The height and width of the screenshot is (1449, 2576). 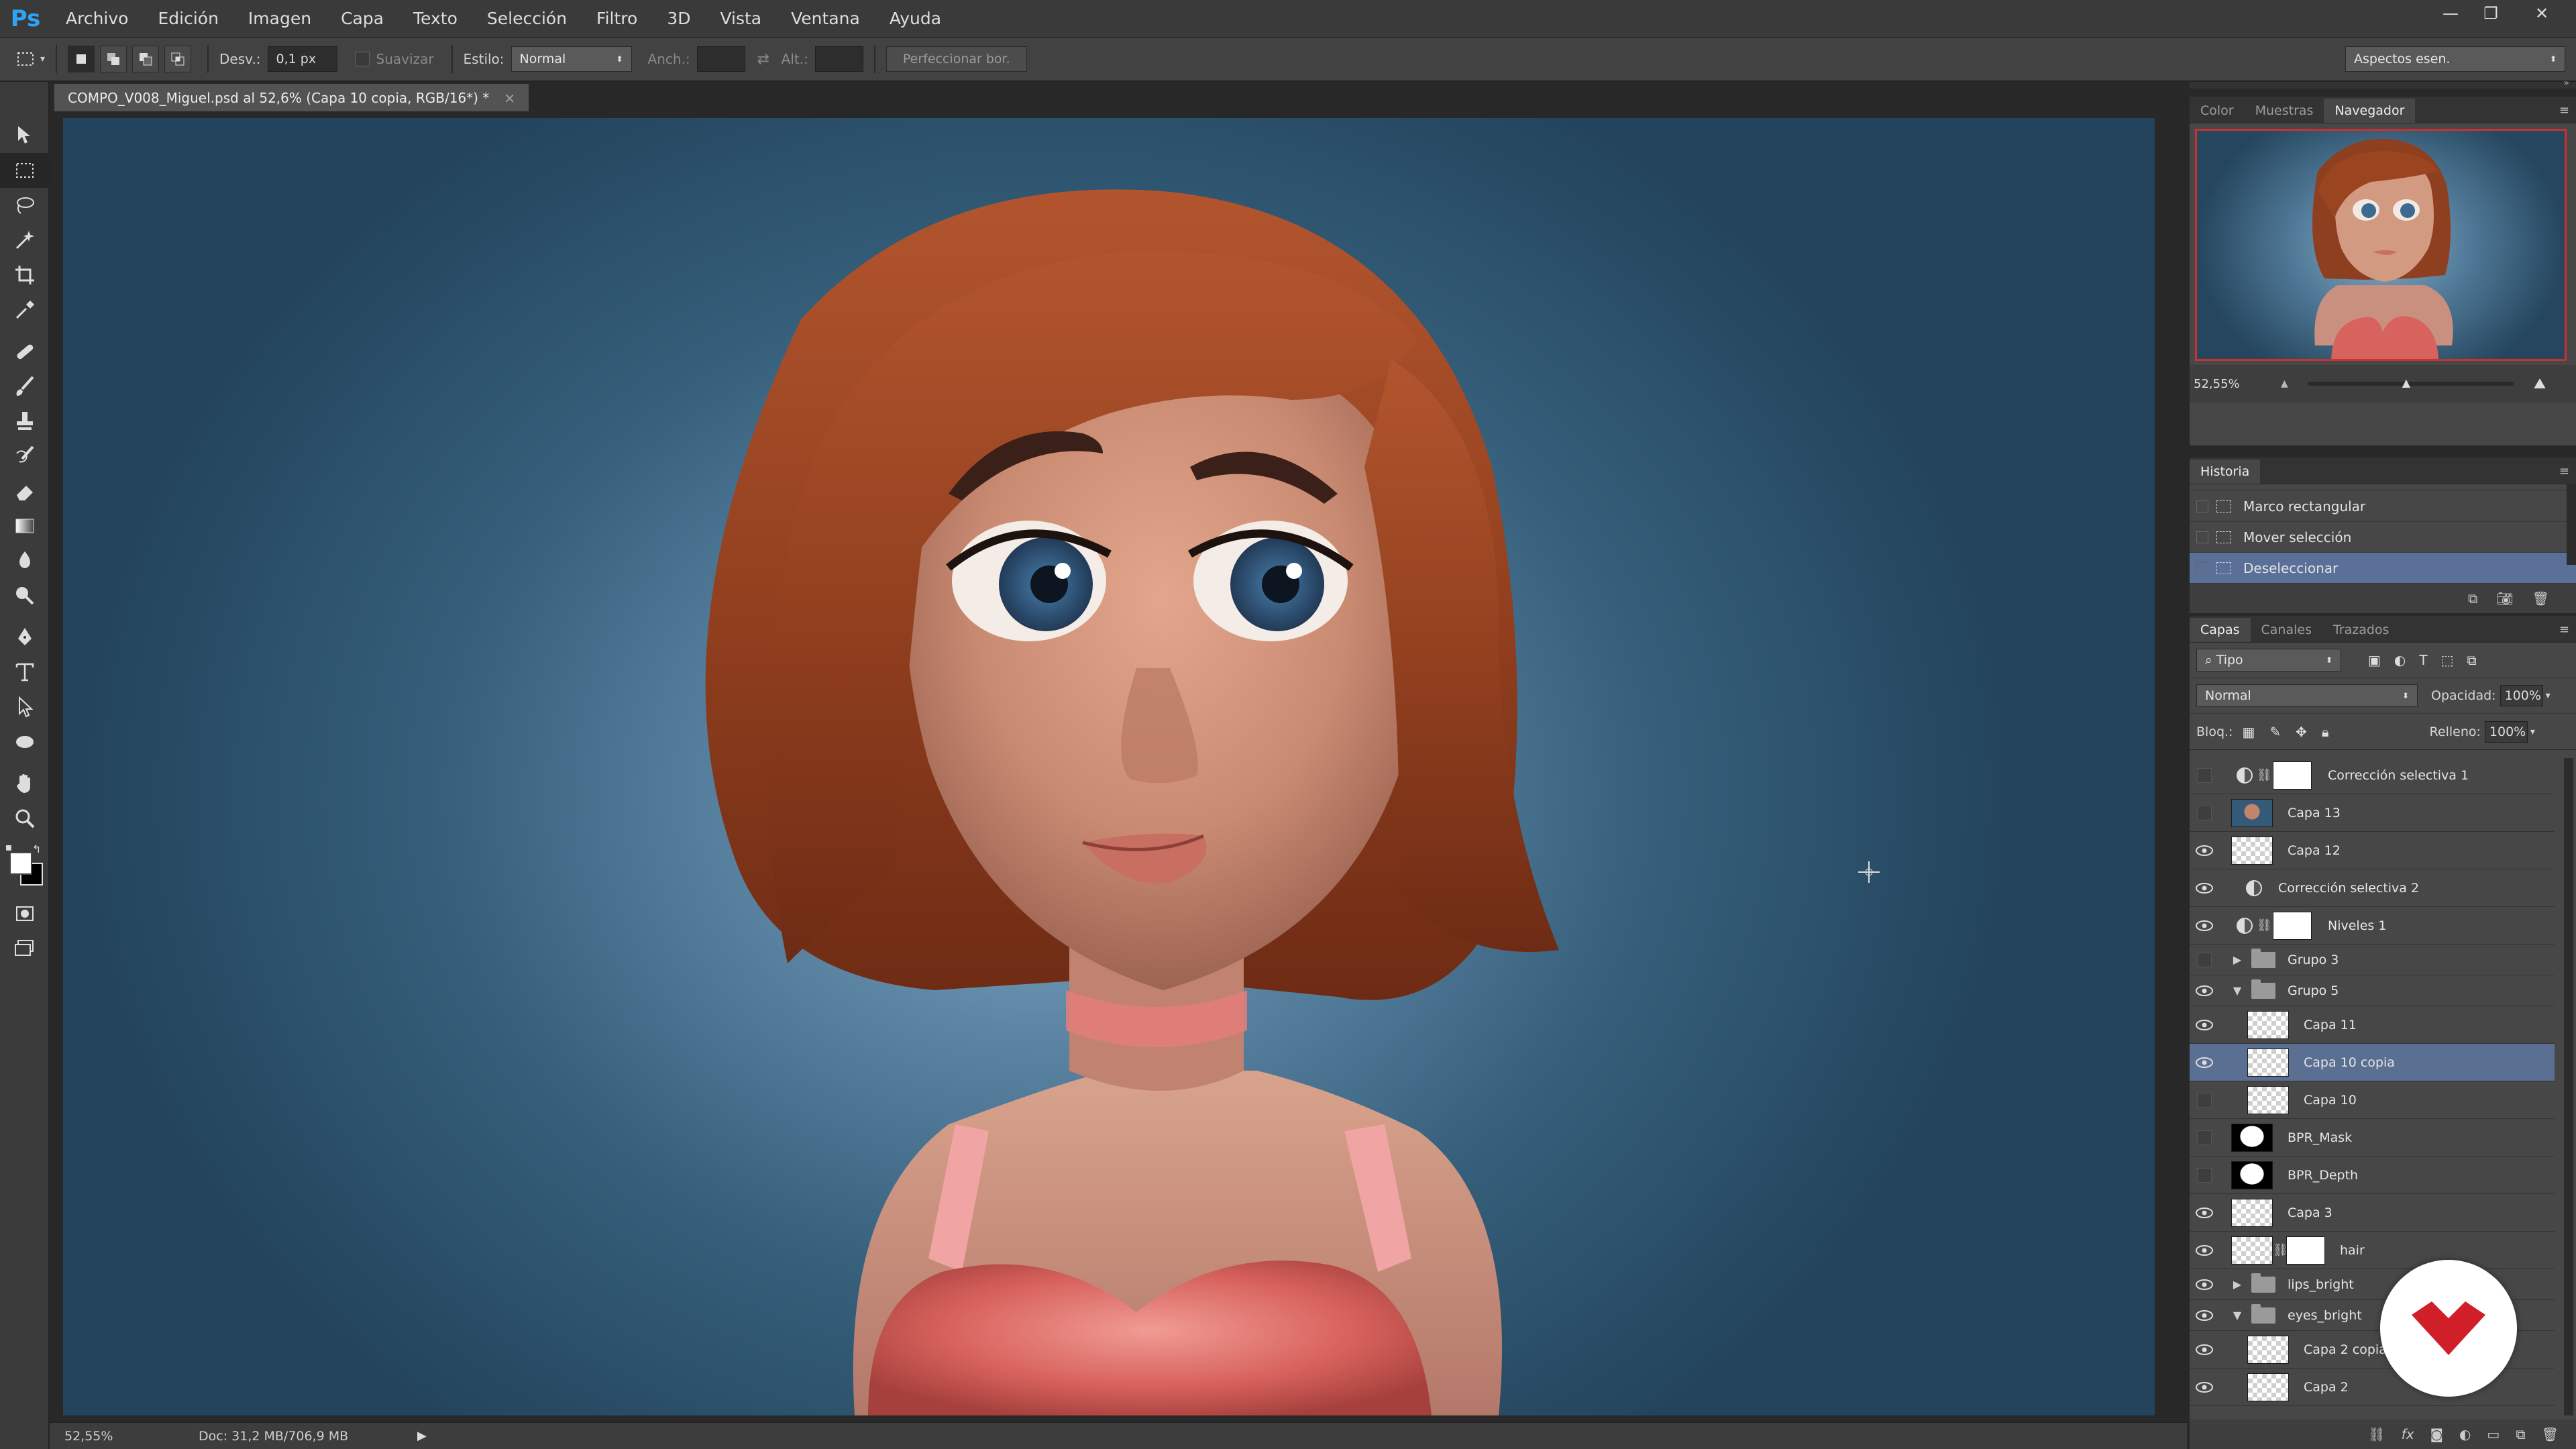 What do you see at coordinates (527, 19) in the screenshot?
I see `menu-seleccion: Selección` at bounding box center [527, 19].